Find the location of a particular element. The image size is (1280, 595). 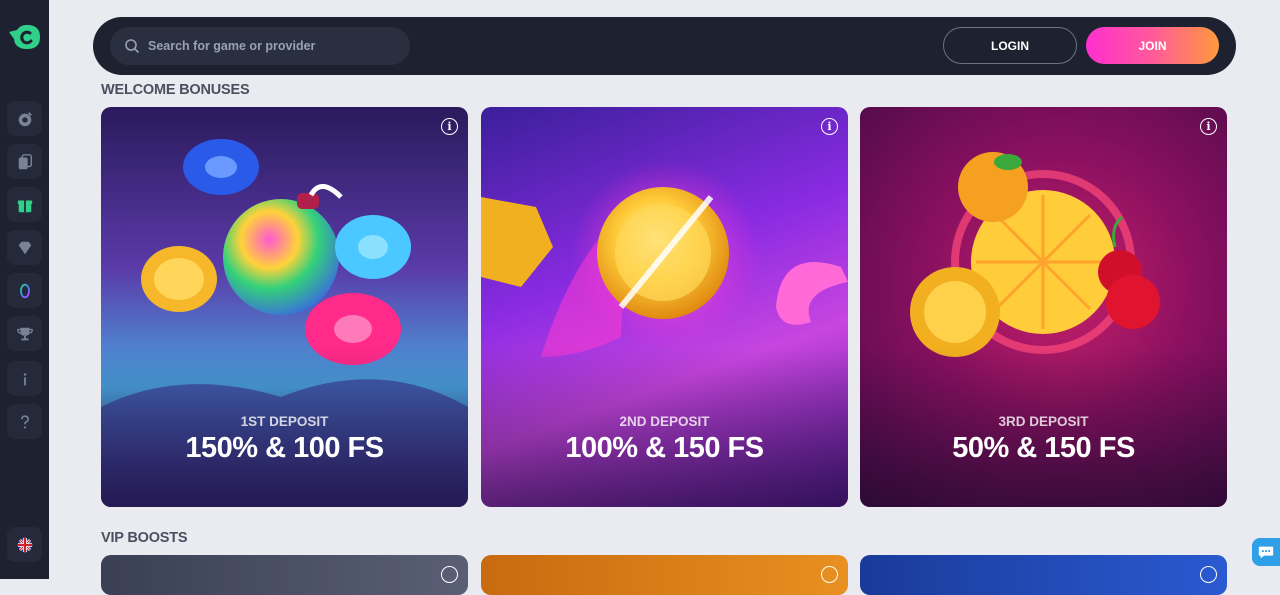

language-selector is located at coordinates (24, 544).